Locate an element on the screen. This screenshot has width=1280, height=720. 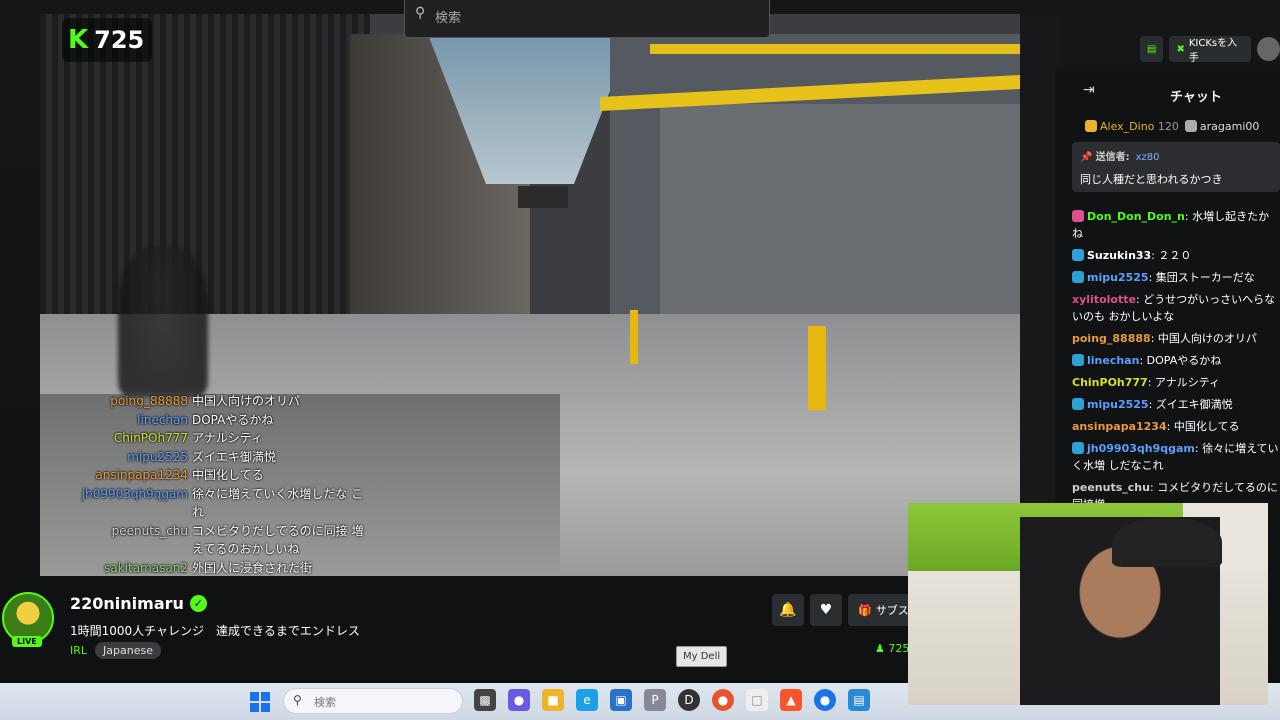
overlay-chat-user: ChinPOh777 is located at coordinates (150, 438).